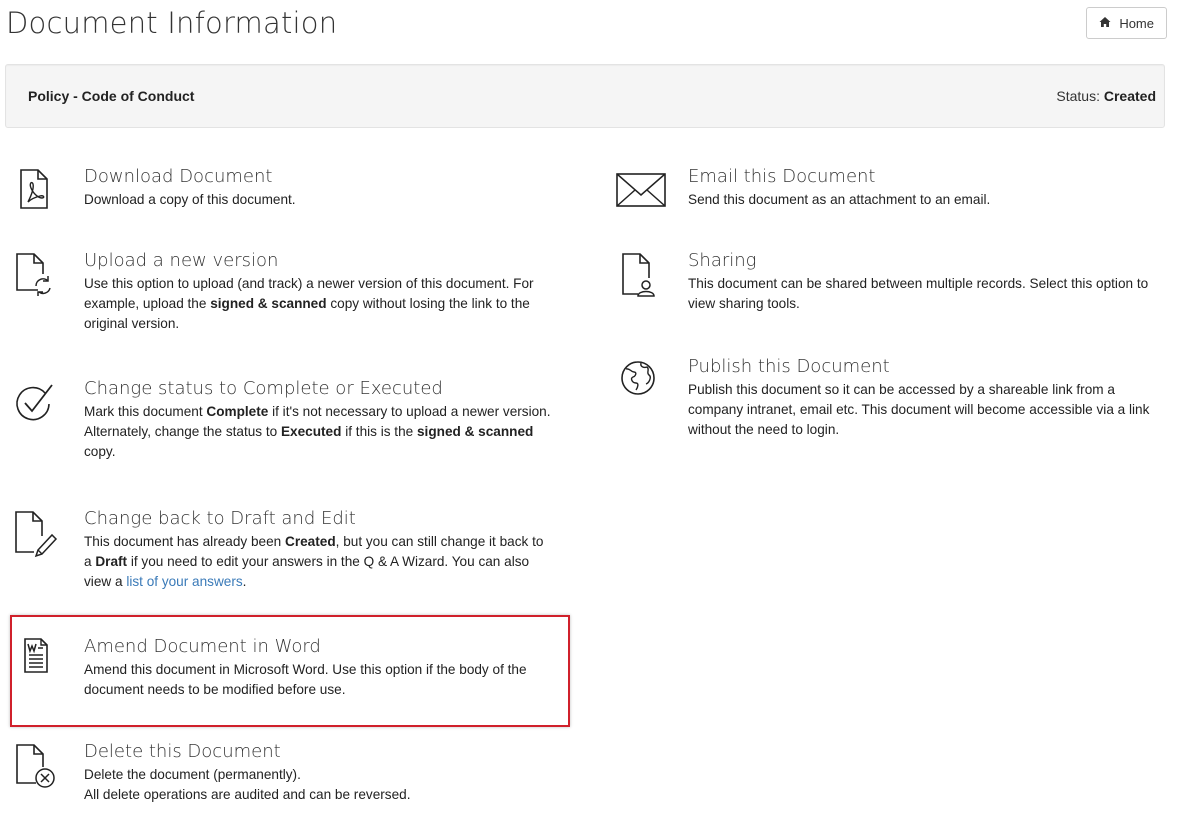  Describe the element at coordinates (202, 646) in the screenshot. I see `action-title: Amend Document in Word` at that location.